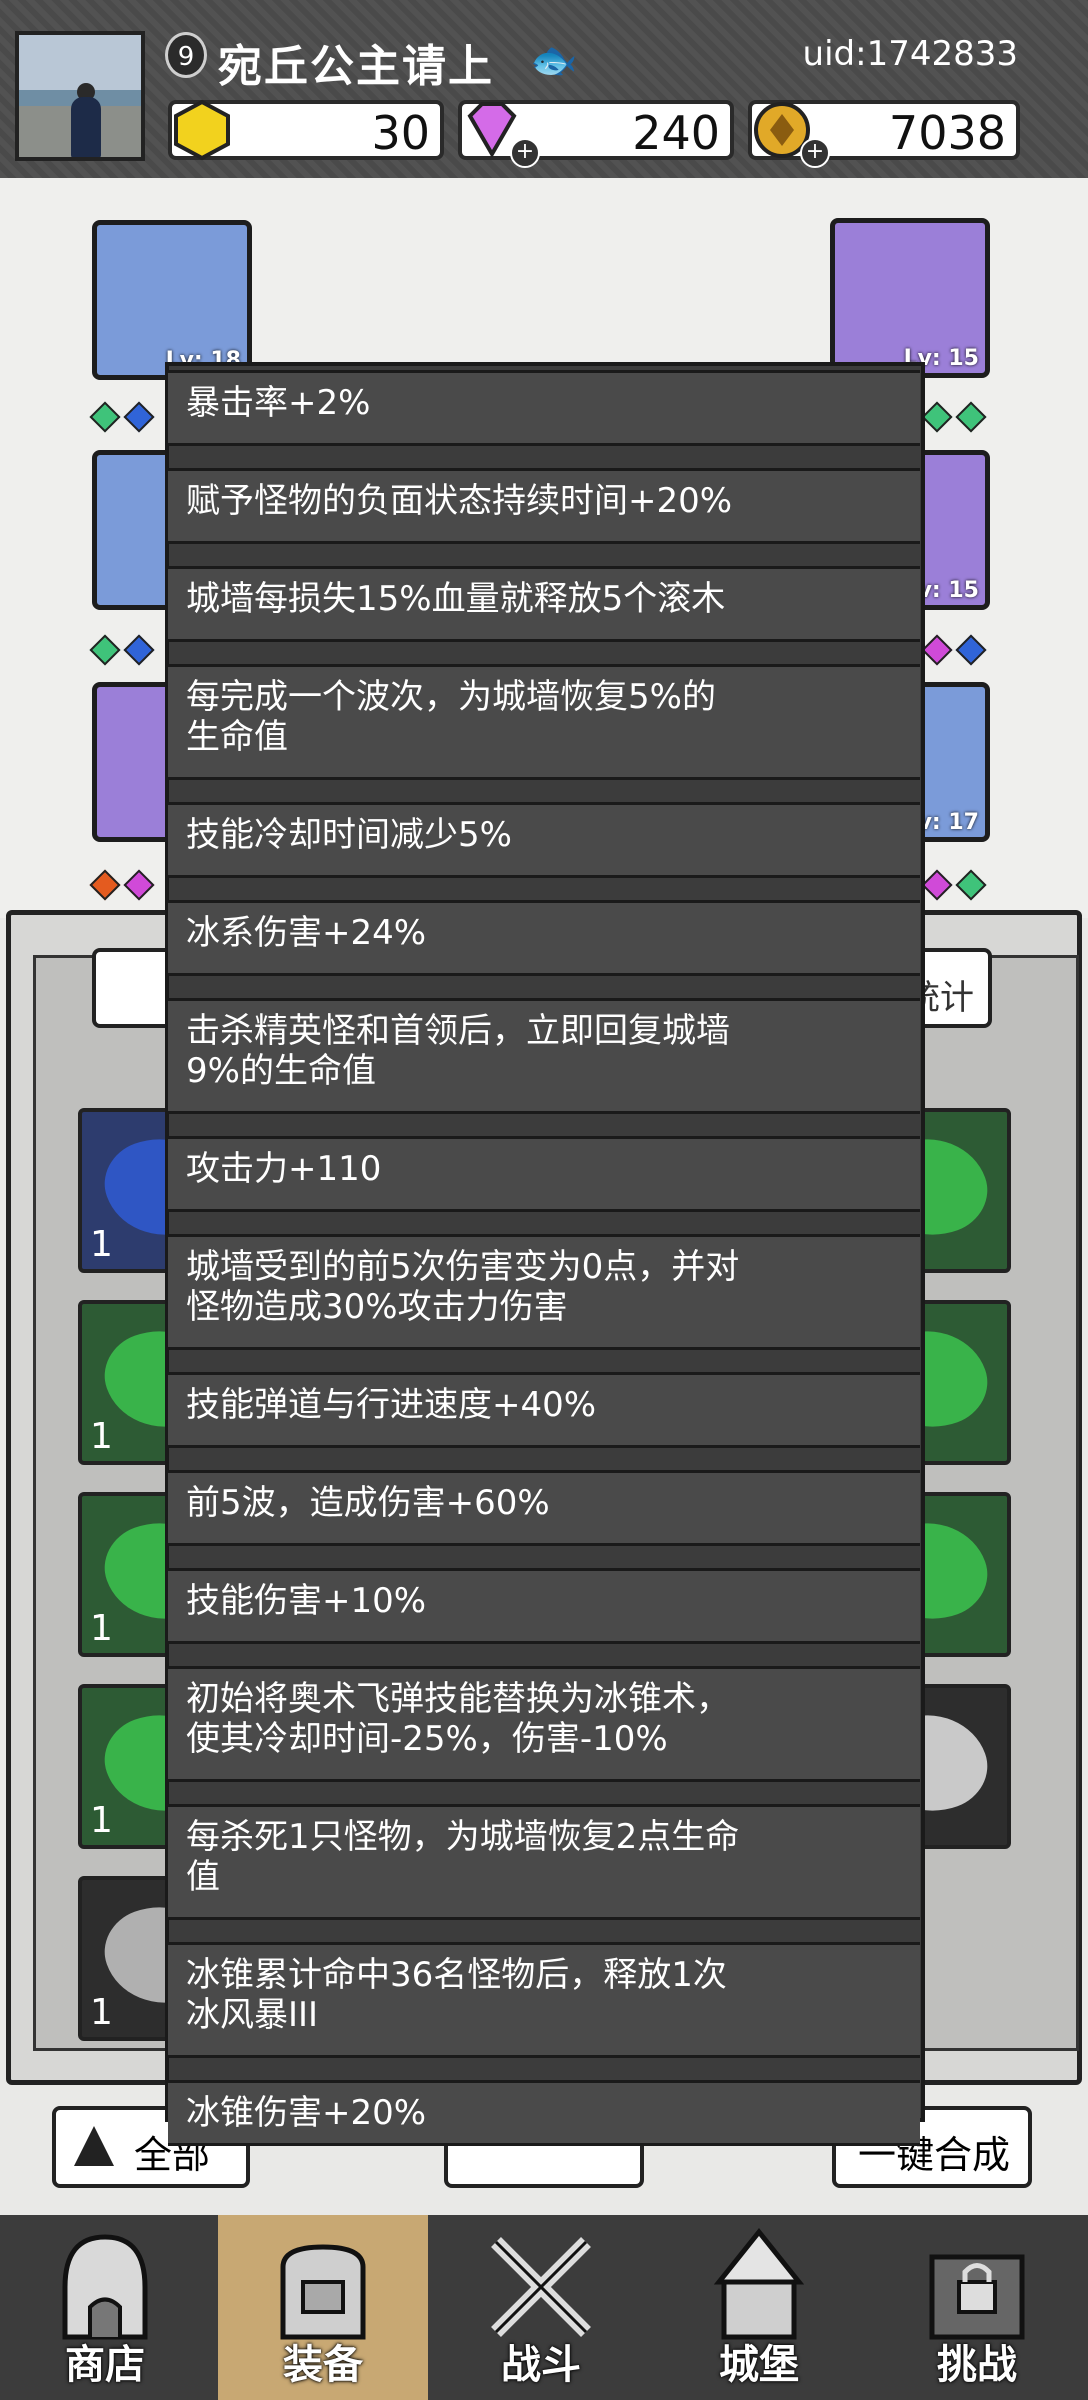  I want to click on gold-crystal-value: 30, so click(400, 133).